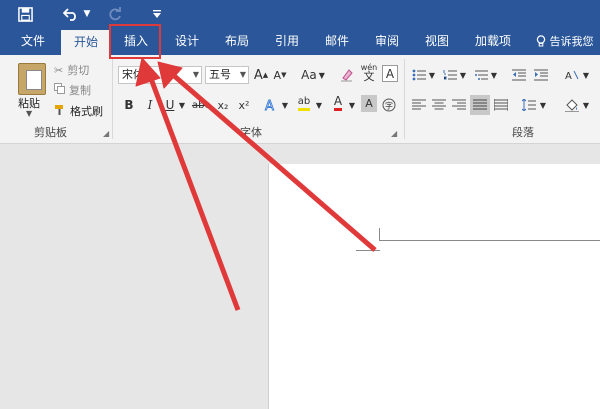 The image size is (600, 409). I want to click on paste-icon, so click(32, 79).